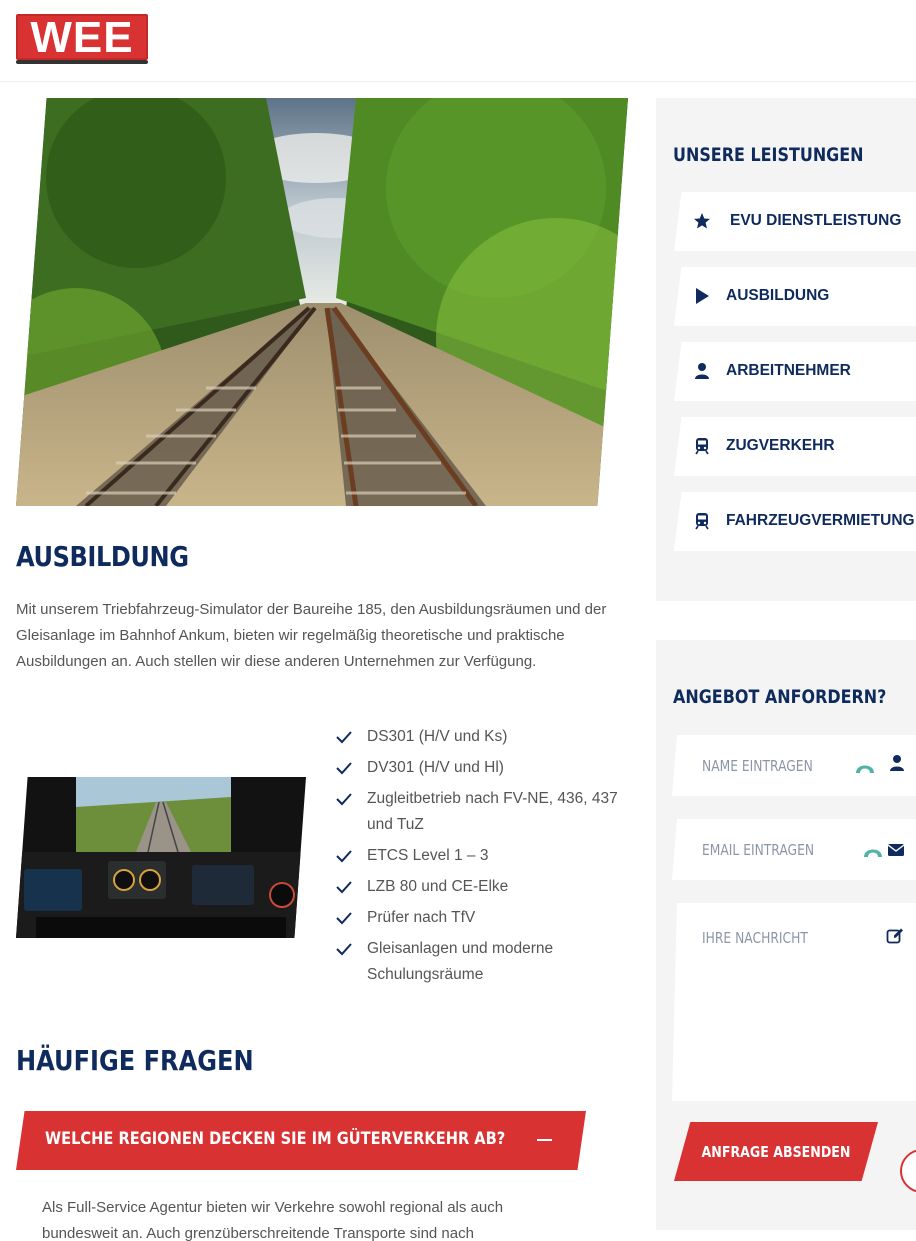  Describe the element at coordinates (428, 855) in the screenshot. I see `list-item-label: ETCS Level 1 – 3` at that location.